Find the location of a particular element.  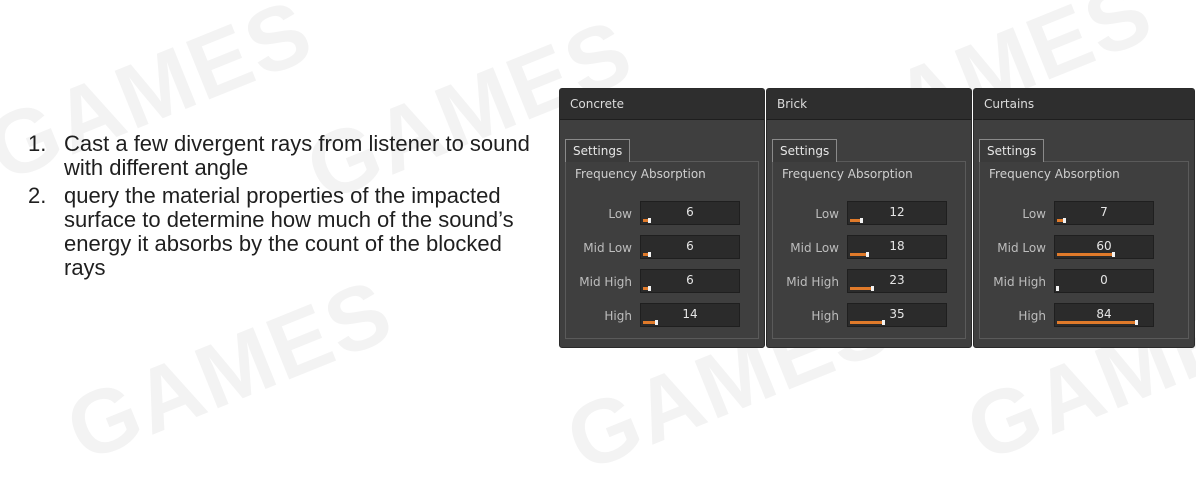

absorption-value: 12 is located at coordinates (897, 212).